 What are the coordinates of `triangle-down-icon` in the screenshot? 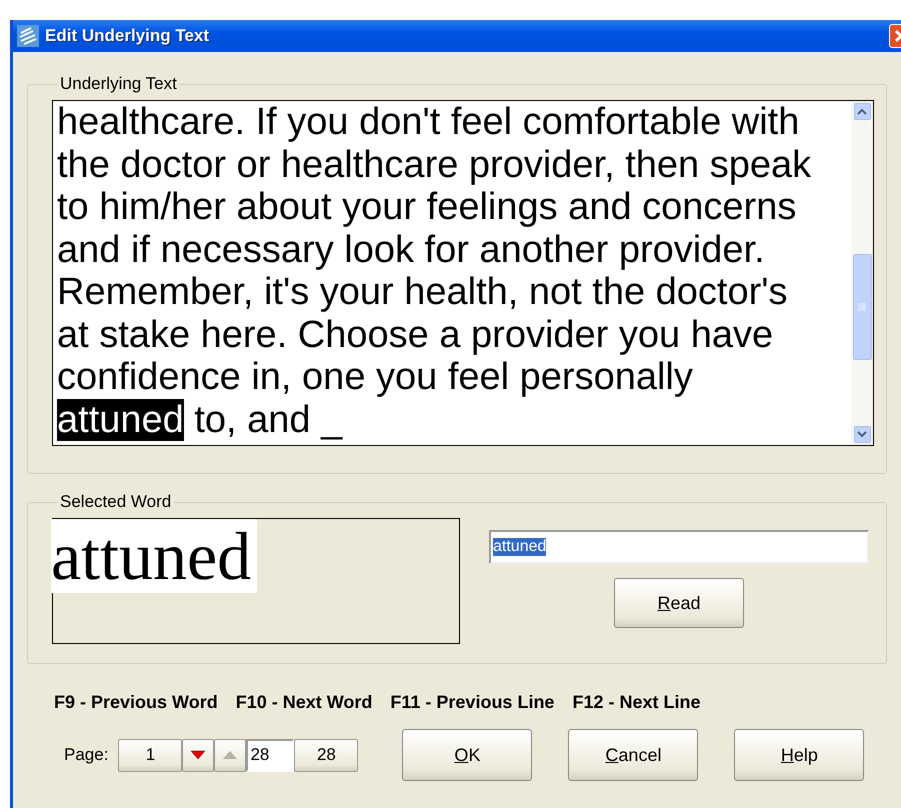 It's located at (198, 755).